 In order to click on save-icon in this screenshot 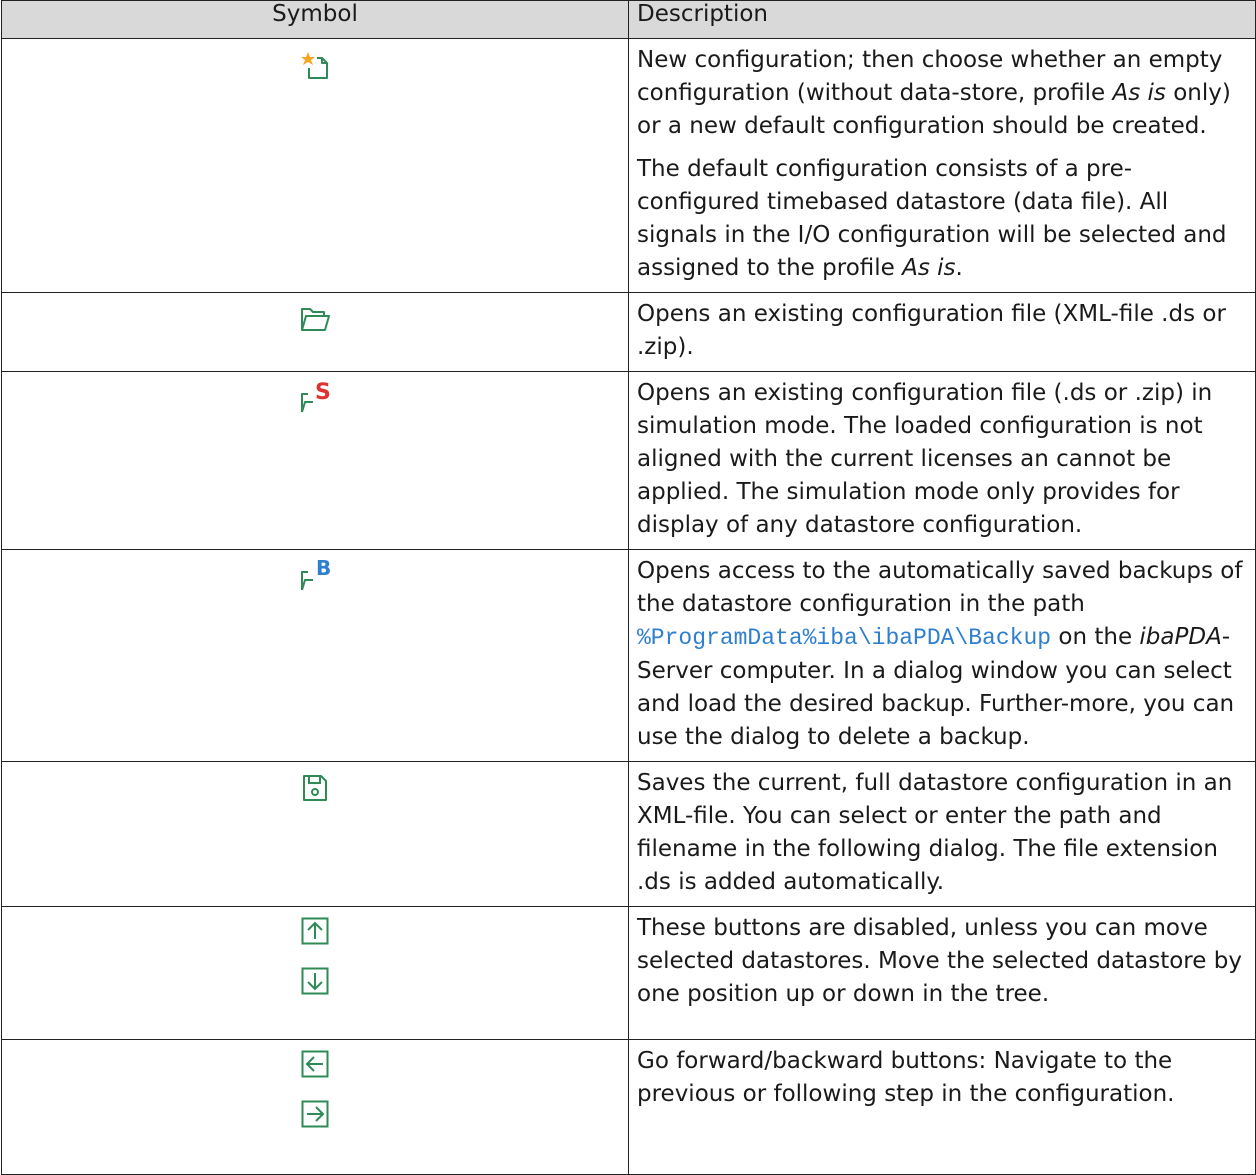, I will do `click(315, 788)`.